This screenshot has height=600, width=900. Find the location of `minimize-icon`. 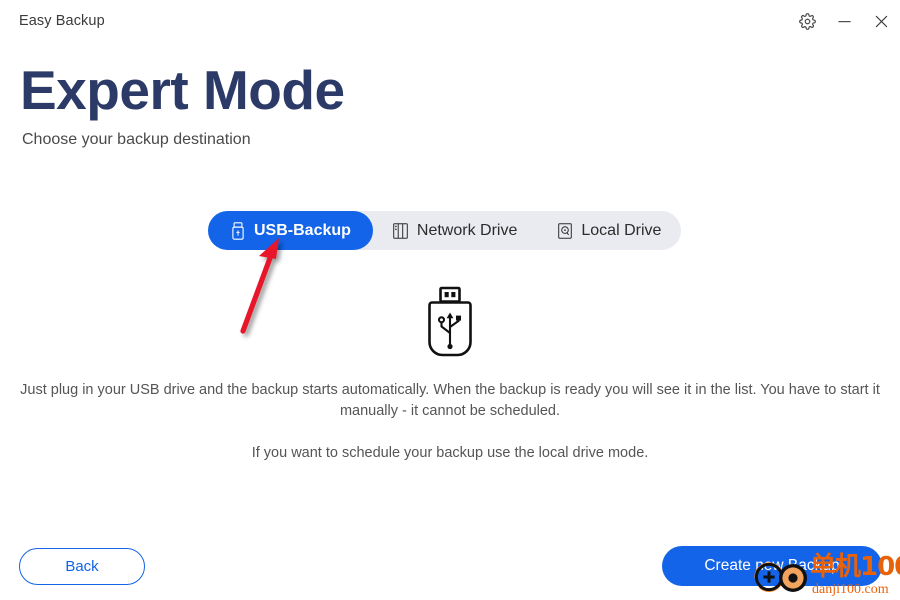

minimize-icon is located at coordinates (844, 21).